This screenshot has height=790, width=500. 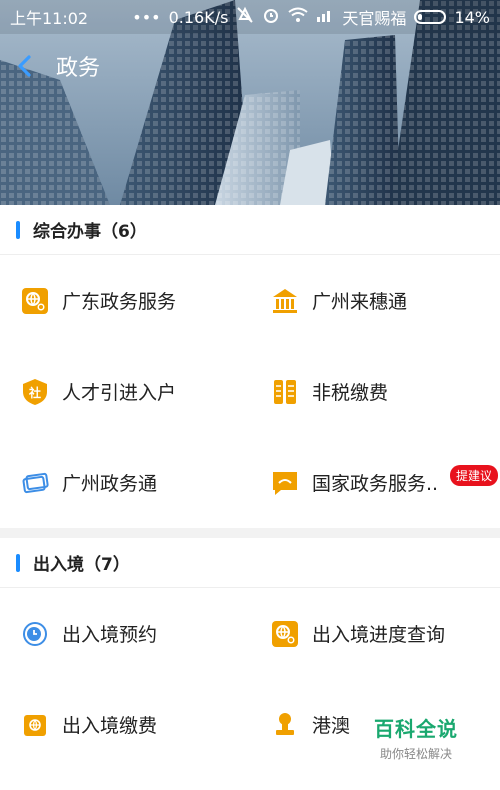 What do you see at coordinates (245, 17) in the screenshot?
I see `mute-icon` at bounding box center [245, 17].